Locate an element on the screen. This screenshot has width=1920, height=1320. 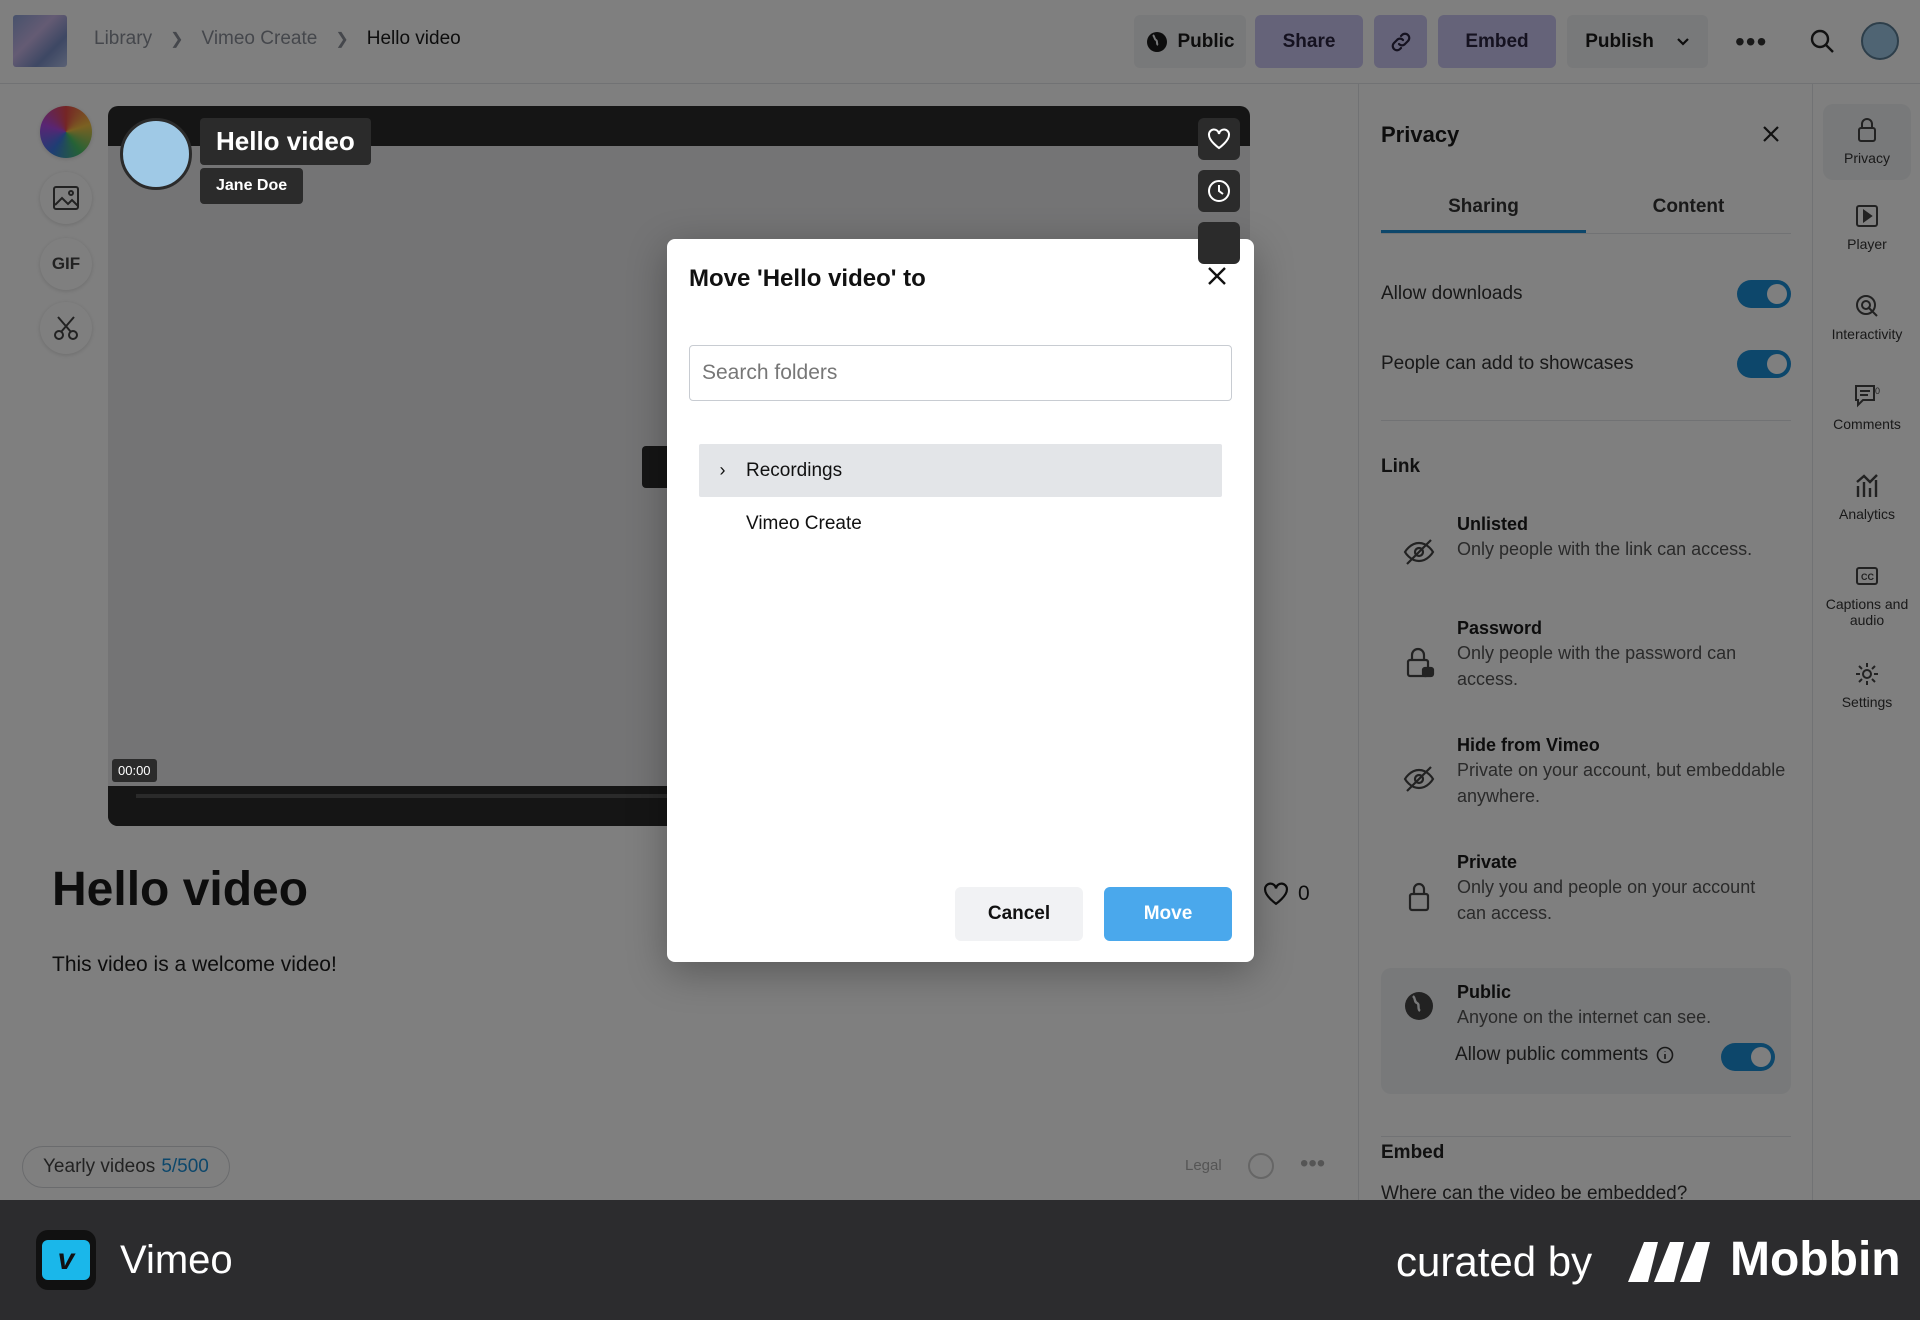
folder-item-recordings: › Recordings is located at coordinates (960, 470).